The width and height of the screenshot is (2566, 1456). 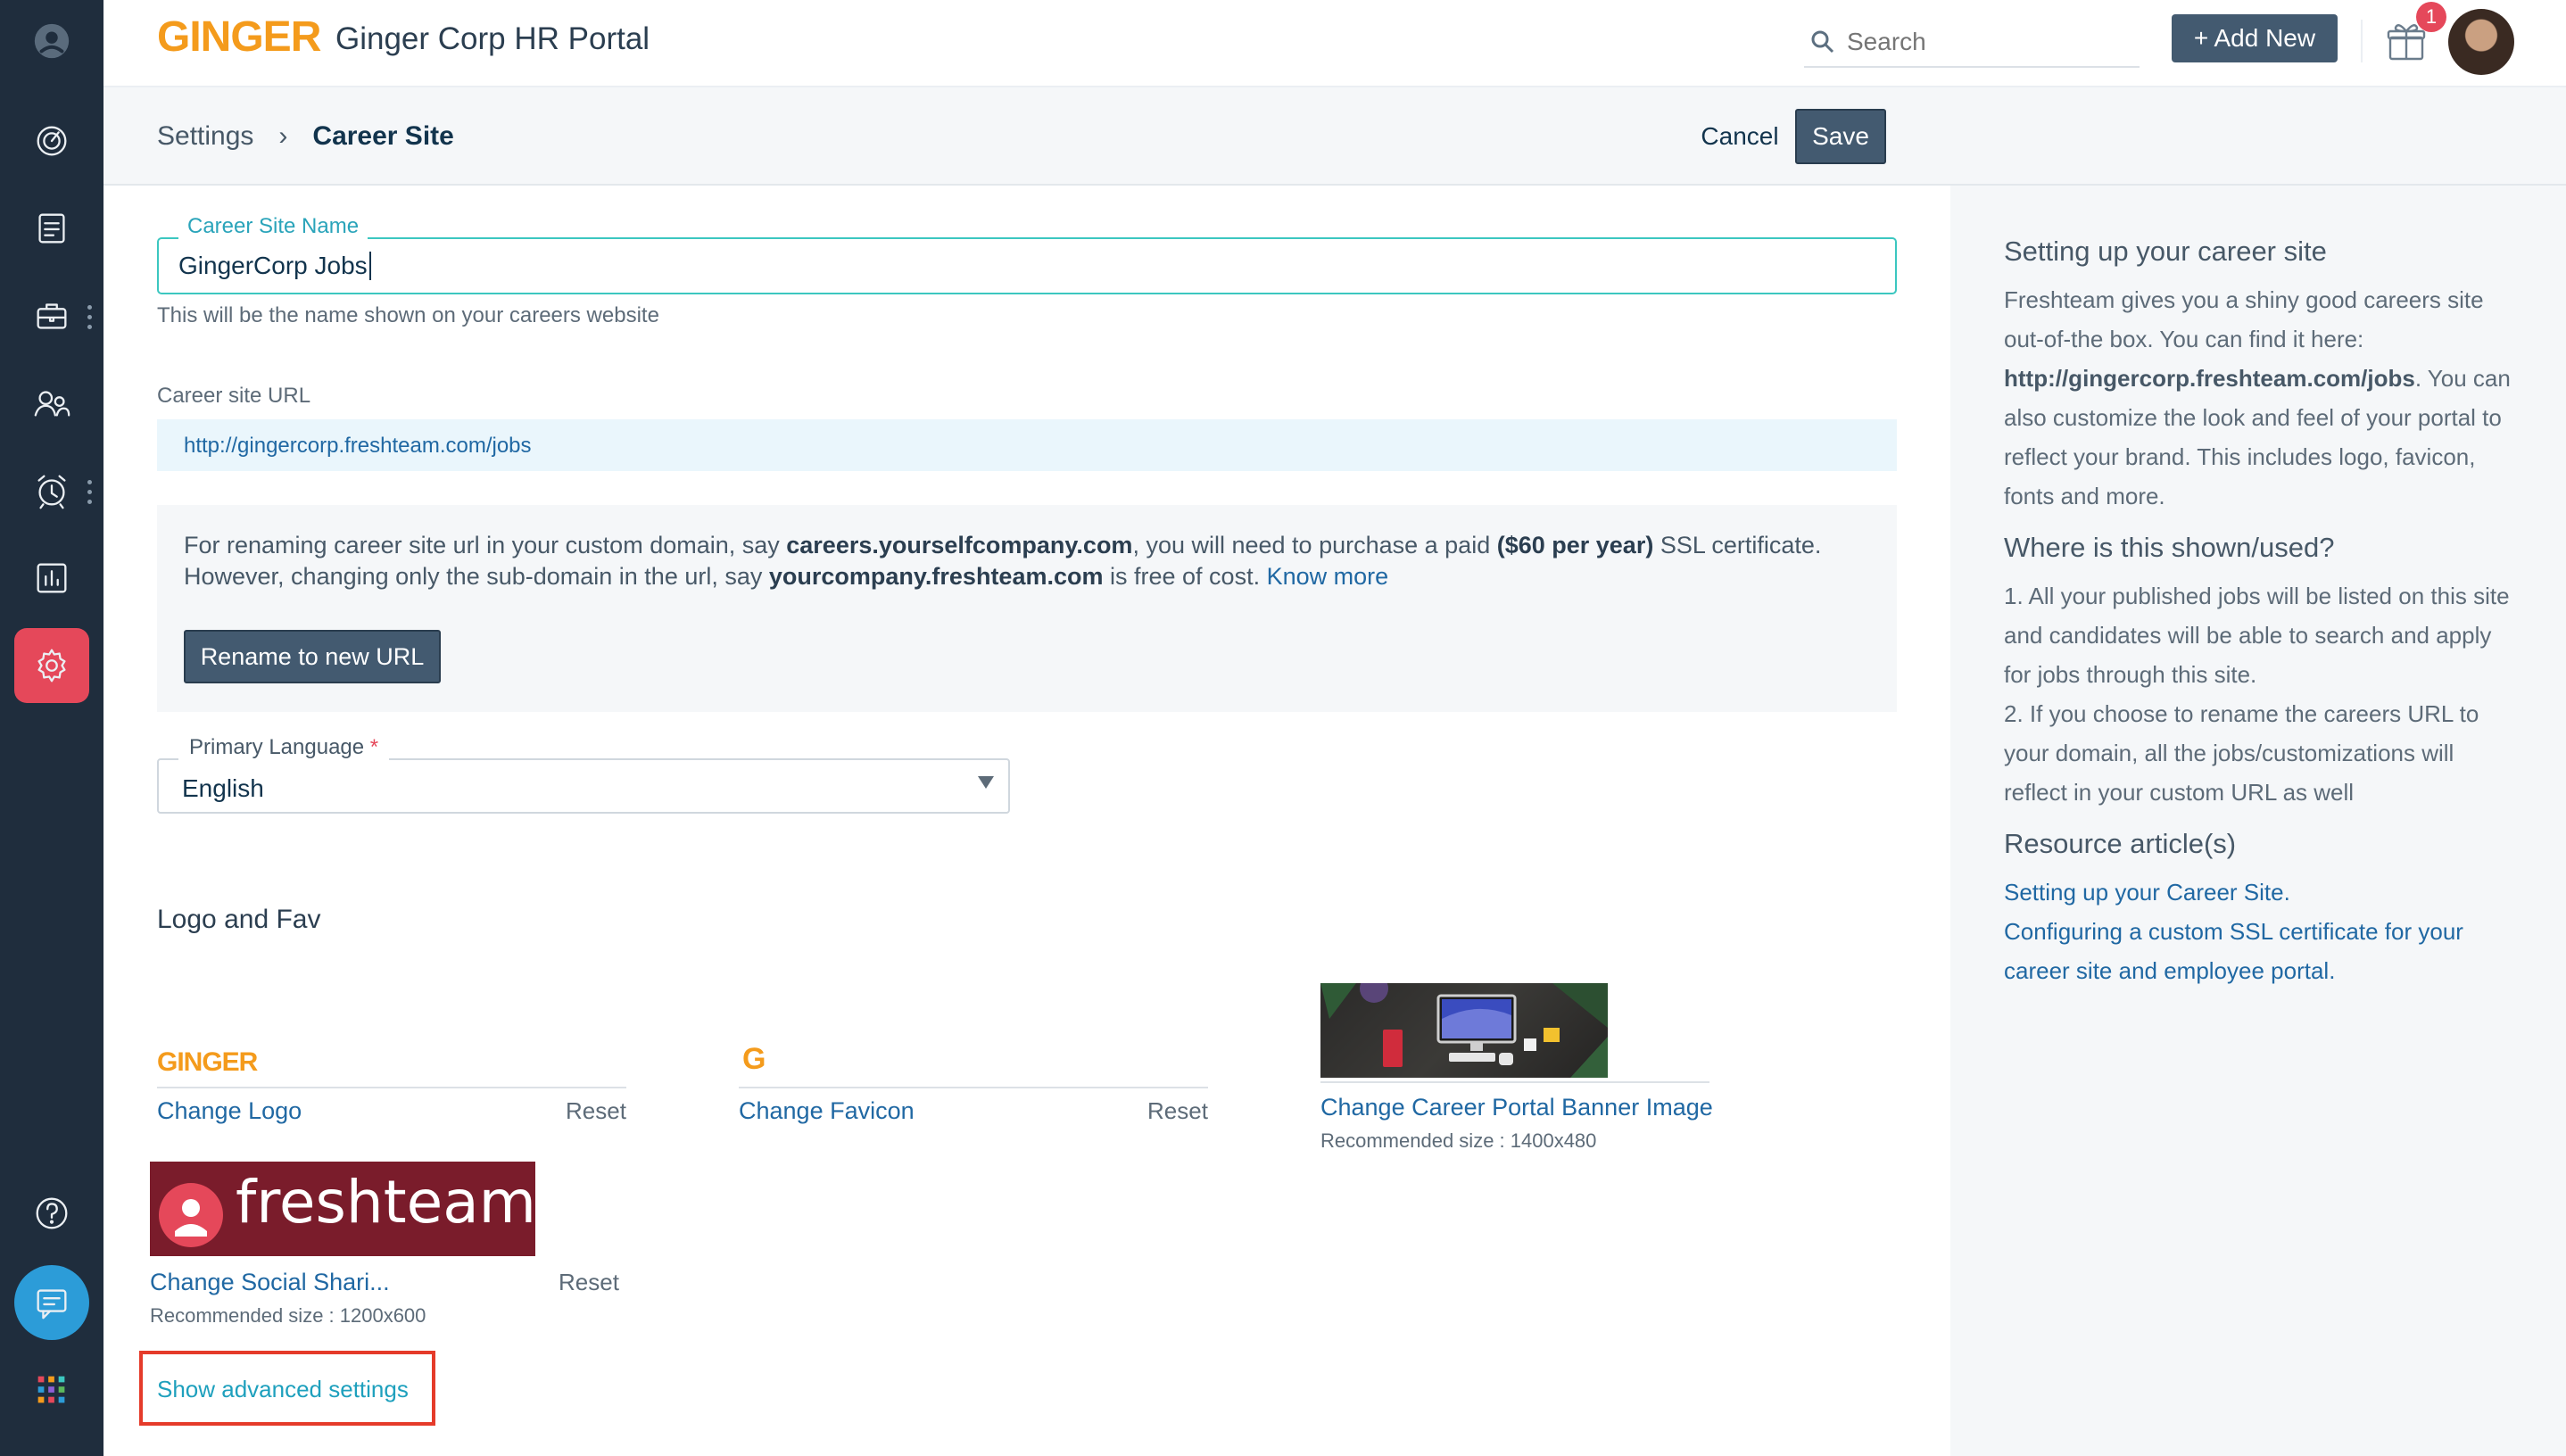 I want to click on required-asterisk: *, so click(x=374, y=747).